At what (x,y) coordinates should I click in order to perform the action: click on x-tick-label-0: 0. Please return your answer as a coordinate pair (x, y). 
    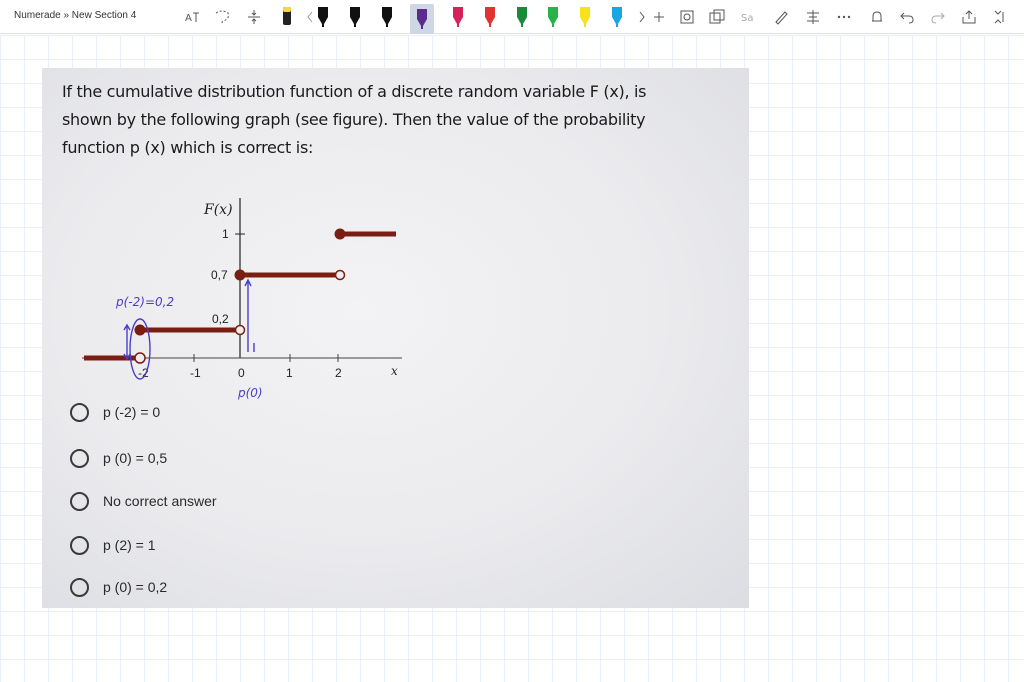
    Looking at the image, I should click on (241, 373).